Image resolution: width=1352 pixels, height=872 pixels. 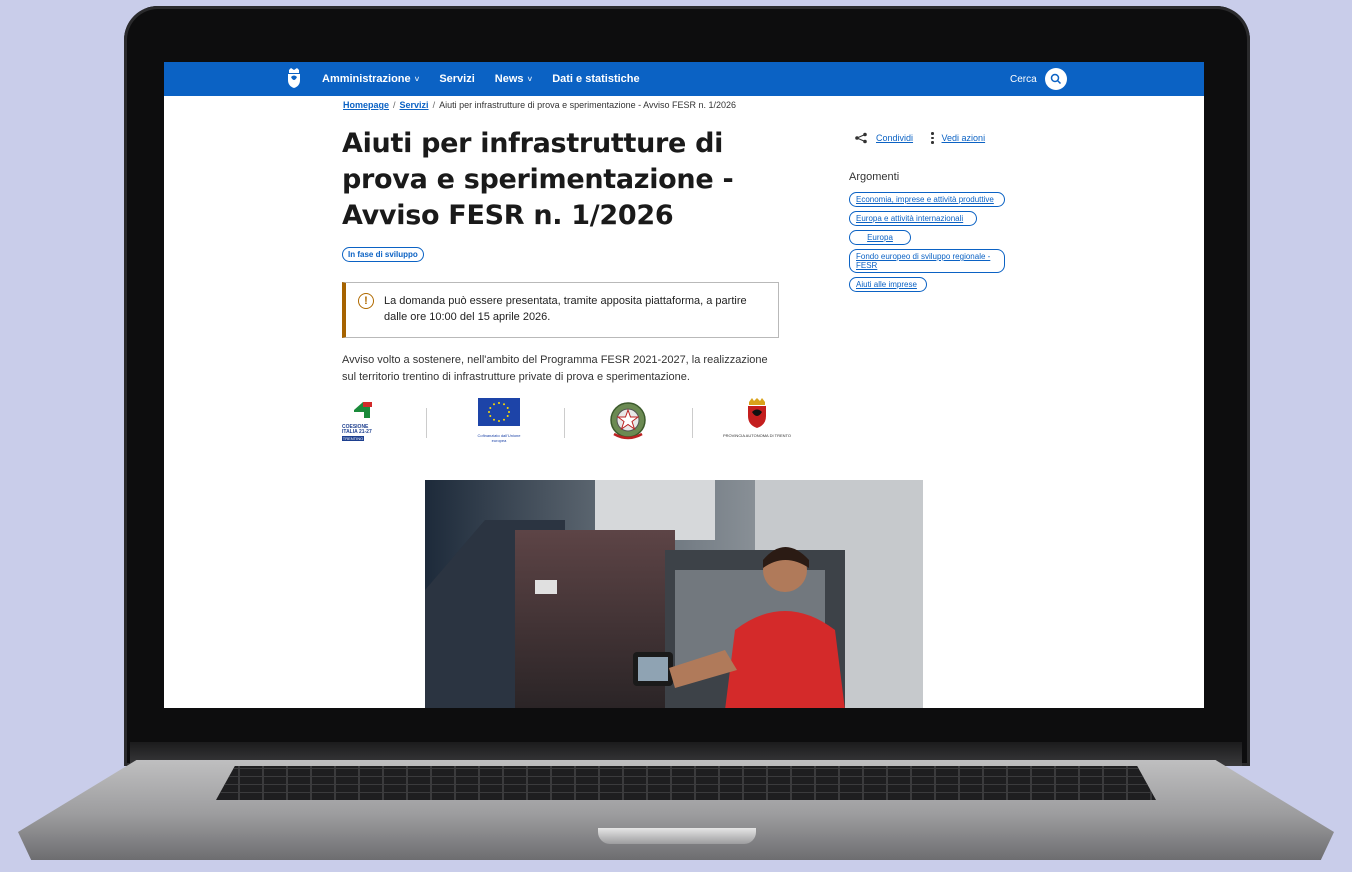 What do you see at coordinates (362, 419) in the screenshot?
I see `coesione-logo: COESIONE ITALIA 21-27 TRENTINO` at bounding box center [362, 419].